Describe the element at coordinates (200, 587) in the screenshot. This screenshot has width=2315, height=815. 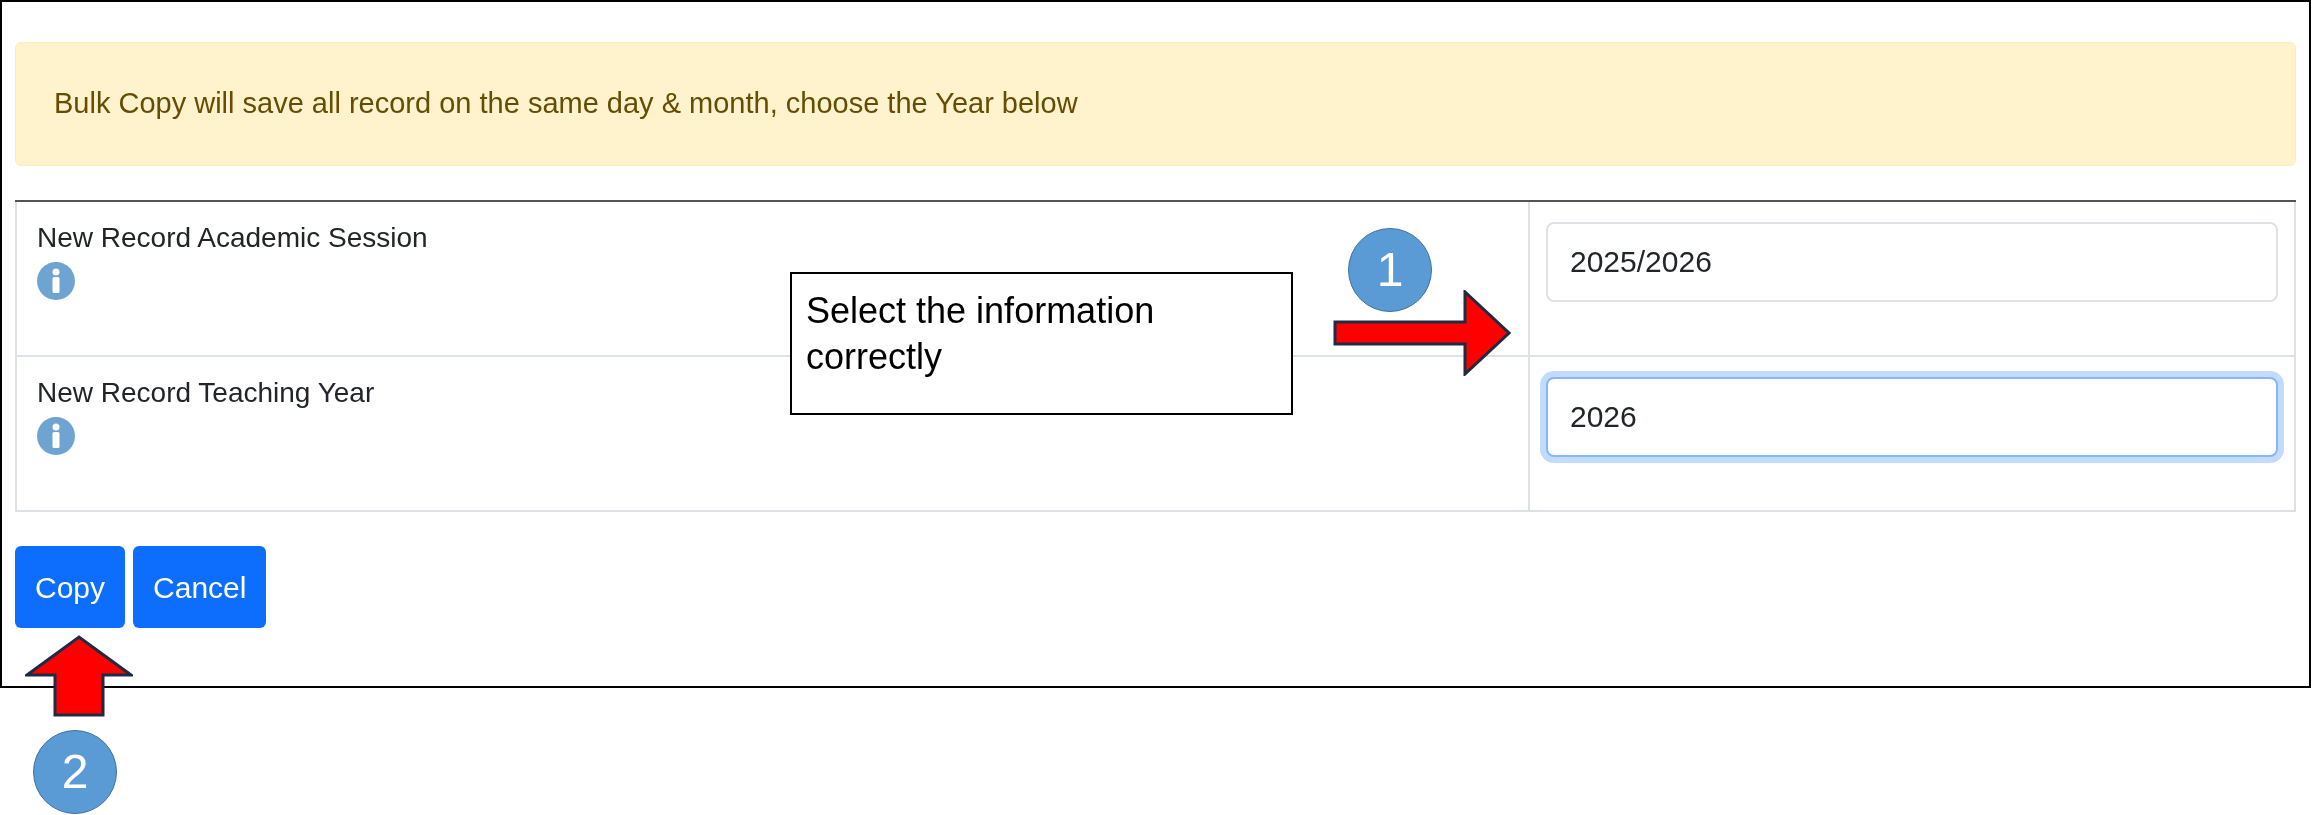
I see `action-button: Cancel` at that location.